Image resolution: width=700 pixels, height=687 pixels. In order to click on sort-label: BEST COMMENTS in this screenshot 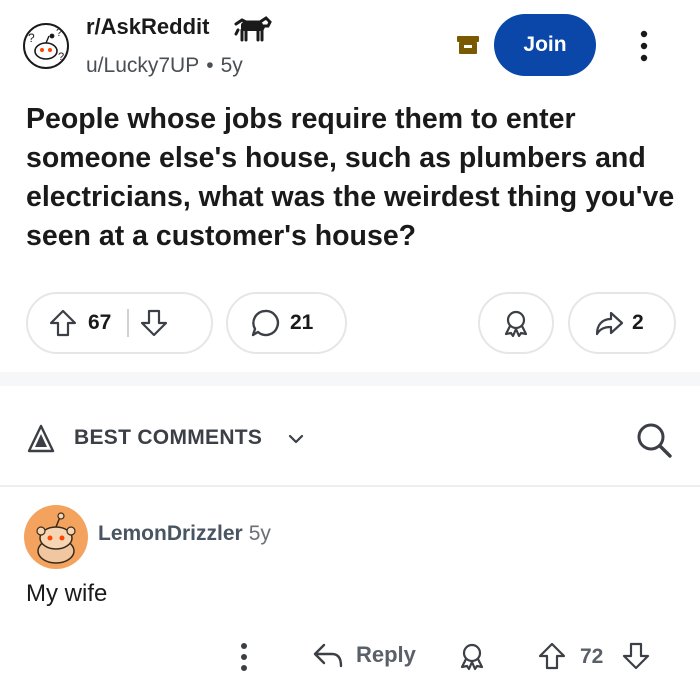, I will do `click(168, 437)`.